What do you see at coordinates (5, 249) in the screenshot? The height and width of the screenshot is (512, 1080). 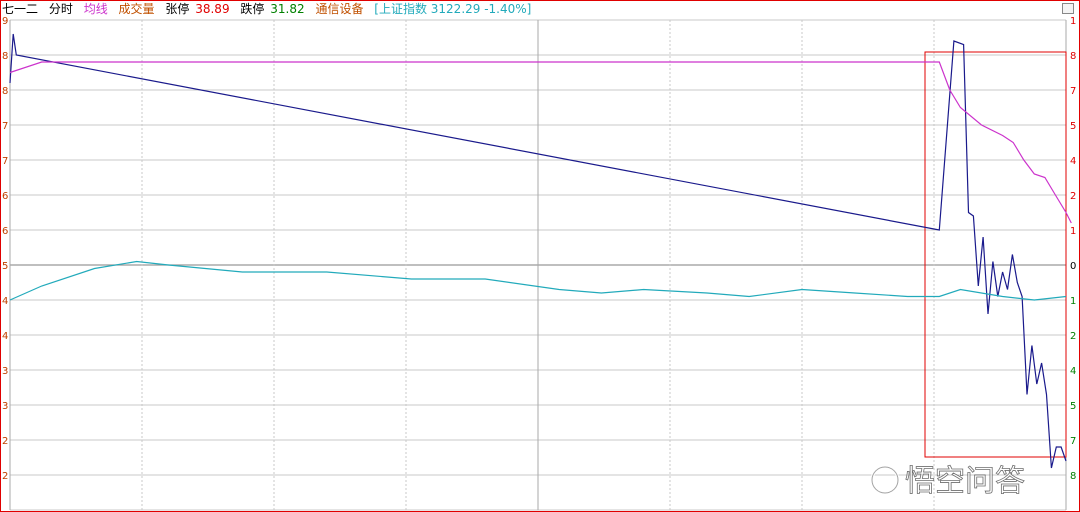 I see `left-axis: 9 8 8 7 7 6 6 5 4 4 3 3 2 2` at bounding box center [5, 249].